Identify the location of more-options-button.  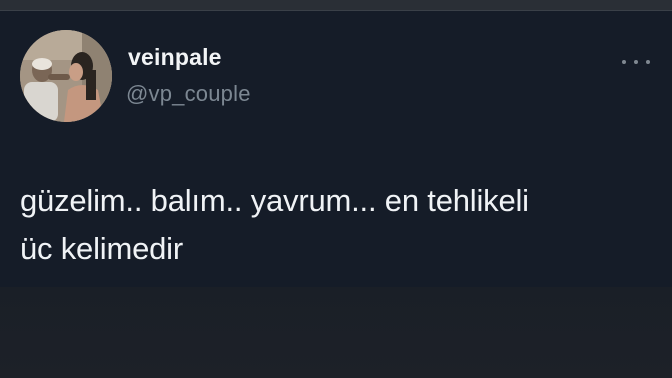
(636, 62).